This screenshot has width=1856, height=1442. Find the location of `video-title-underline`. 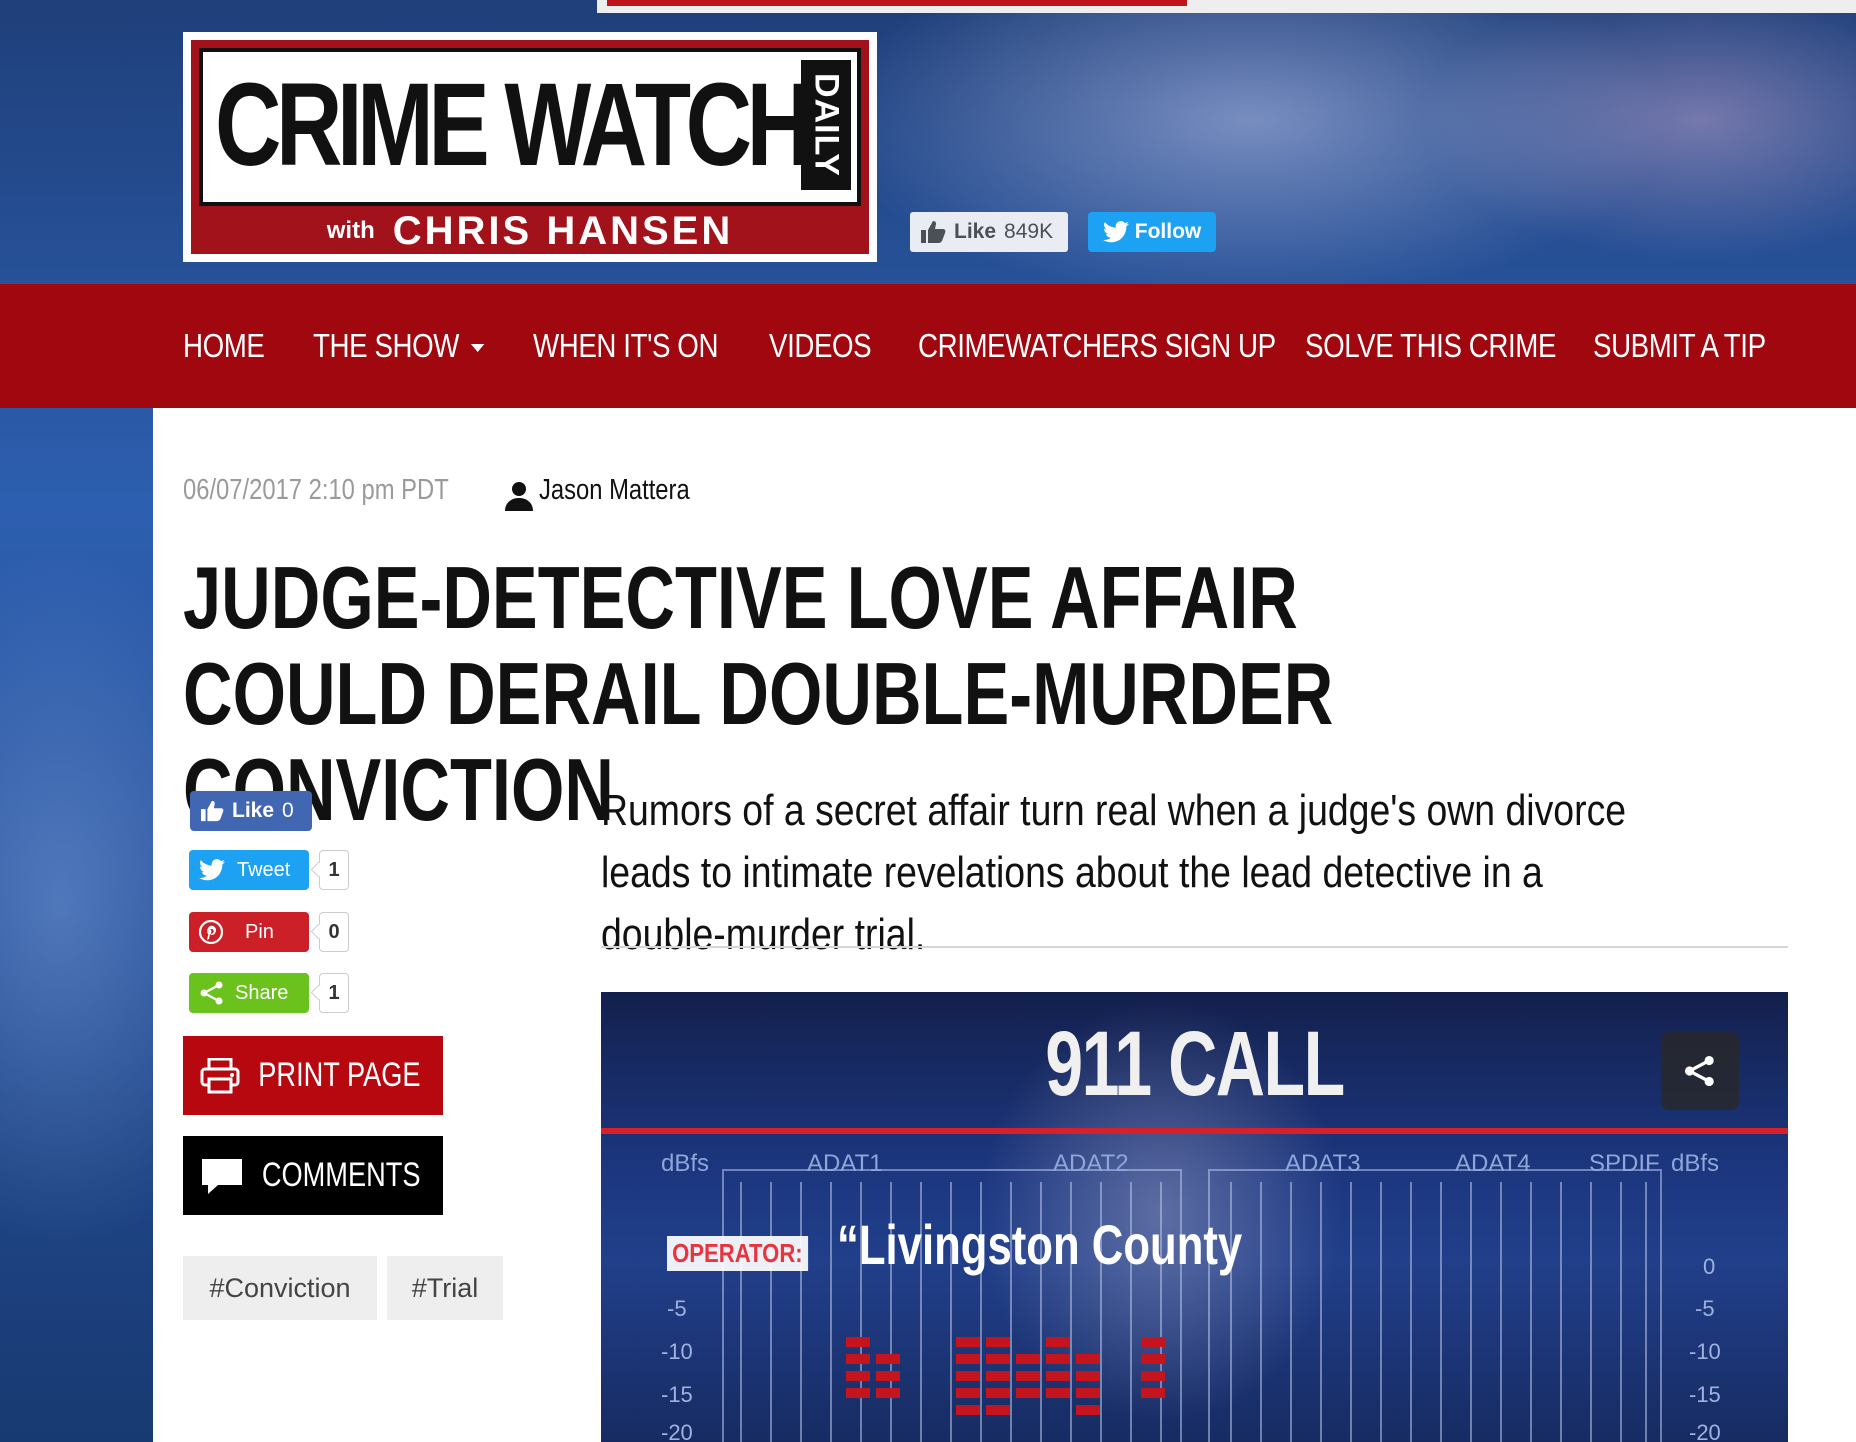

video-title-underline is located at coordinates (1194, 1131).